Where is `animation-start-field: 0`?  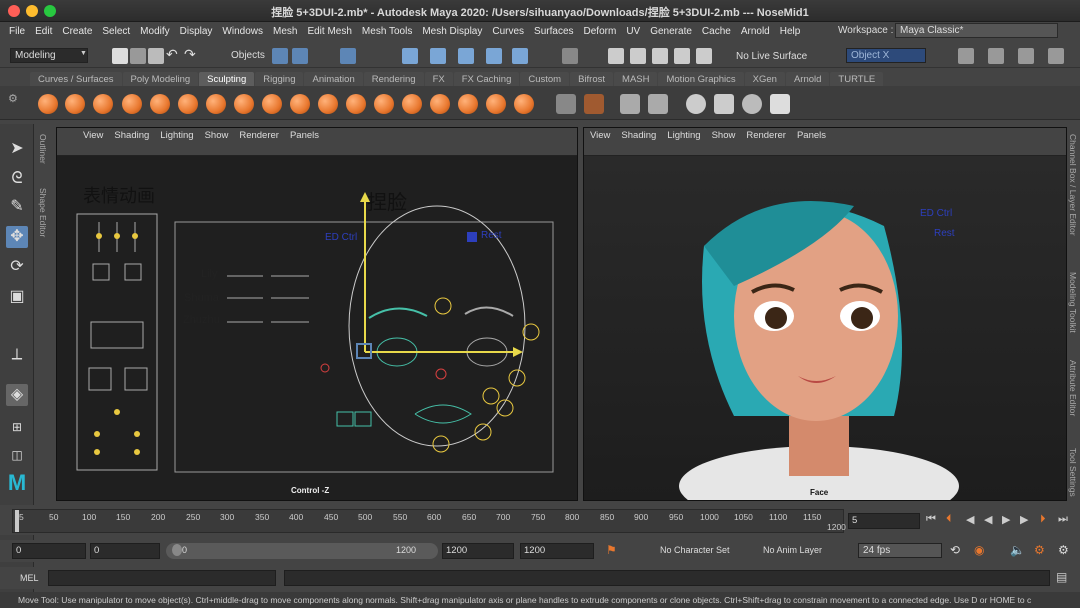 animation-start-field: 0 is located at coordinates (49, 551).